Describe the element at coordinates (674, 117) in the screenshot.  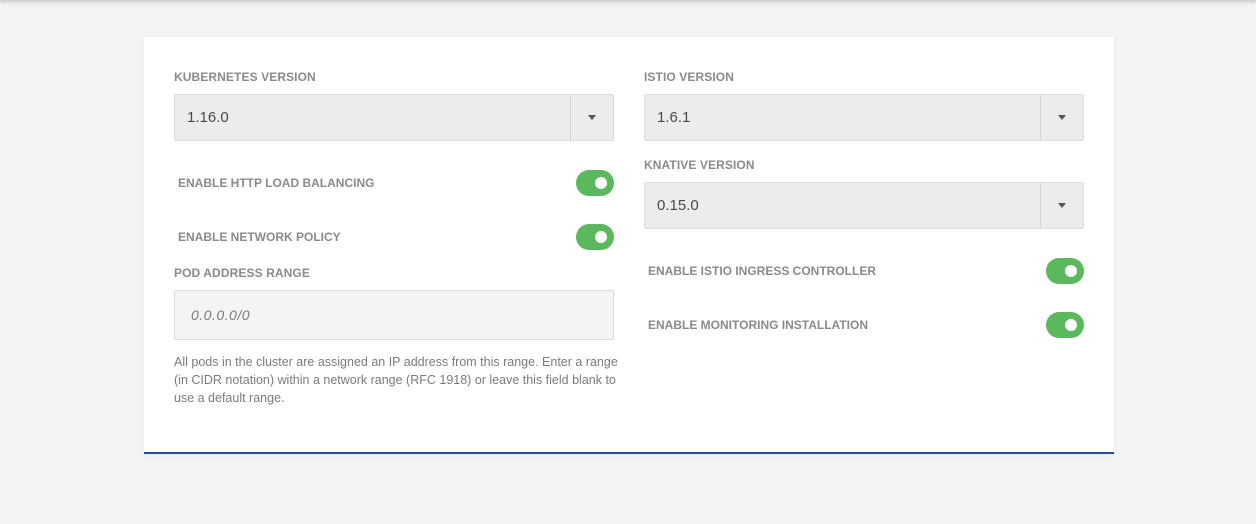
I see `istio-version-value: 1.6.1` at that location.